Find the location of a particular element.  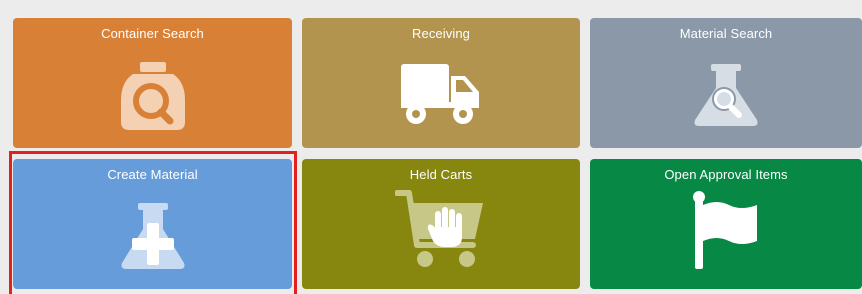

truck-icon is located at coordinates (440, 94).